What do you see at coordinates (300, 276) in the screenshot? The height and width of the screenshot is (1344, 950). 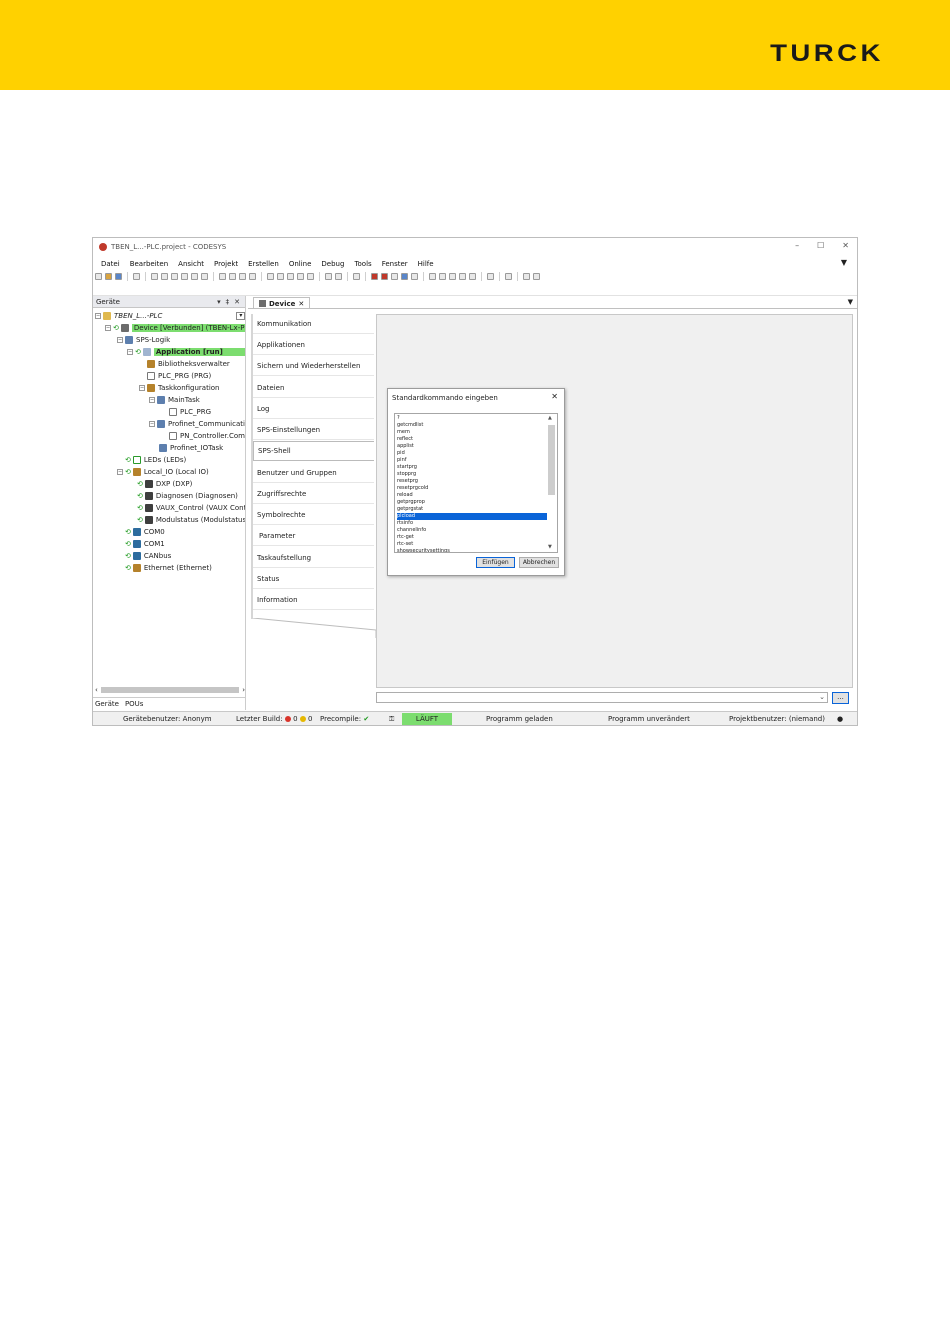 I see `bookmark-clear-icon` at bounding box center [300, 276].